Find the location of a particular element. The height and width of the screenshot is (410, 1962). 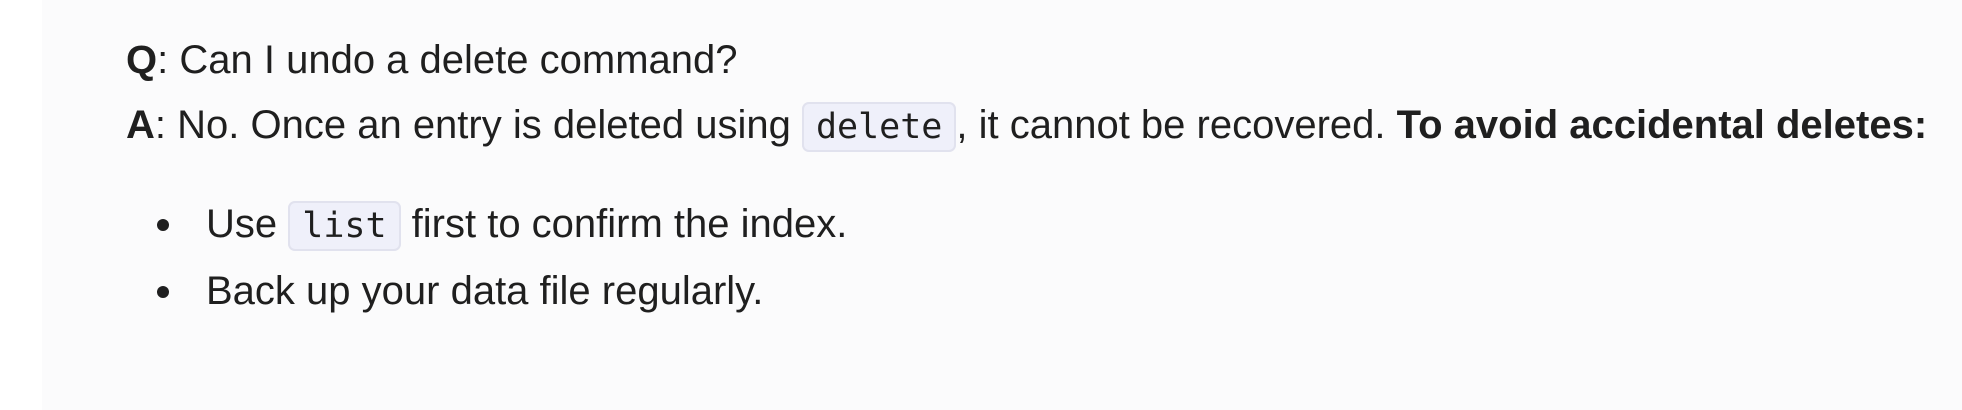

answer-label: A is located at coordinates (140, 125).